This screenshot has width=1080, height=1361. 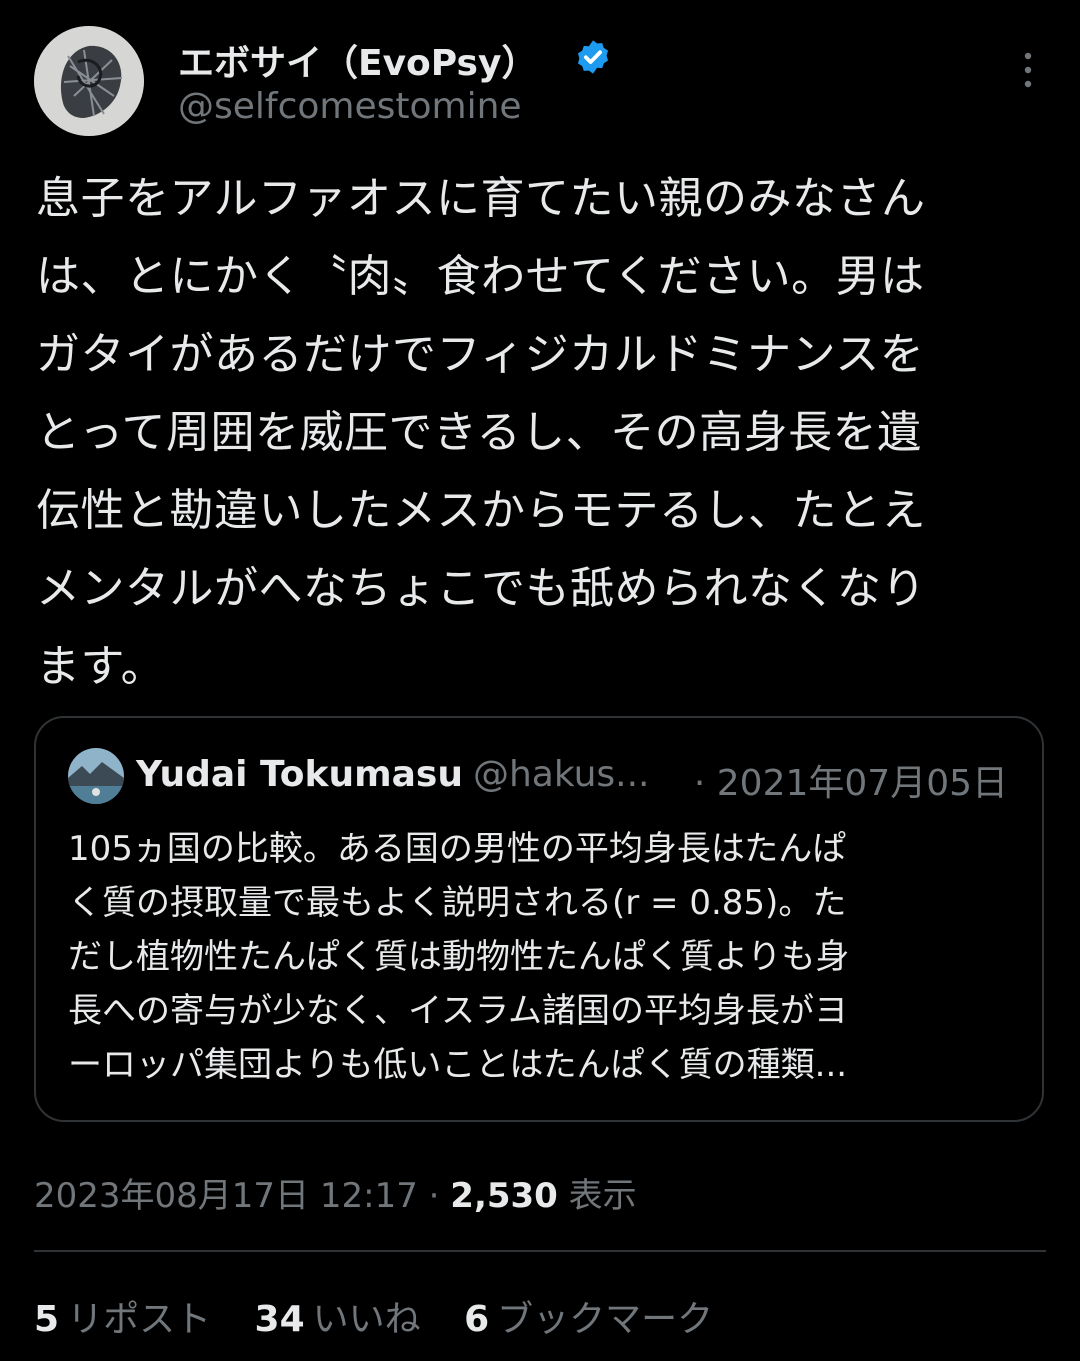 What do you see at coordinates (605, 1319) in the screenshot?
I see `bookmarks-label: ブックマーク` at bounding box center [605, 1319].